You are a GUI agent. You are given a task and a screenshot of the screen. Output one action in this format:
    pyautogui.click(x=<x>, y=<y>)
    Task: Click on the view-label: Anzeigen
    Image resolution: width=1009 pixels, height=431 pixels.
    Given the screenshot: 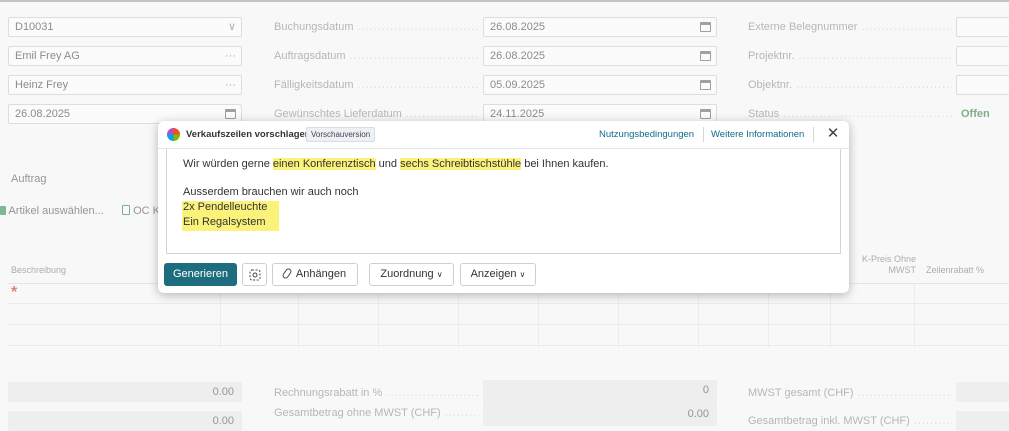 What is the action you would take?
    pyautogui.click(x=493, y=274)
    